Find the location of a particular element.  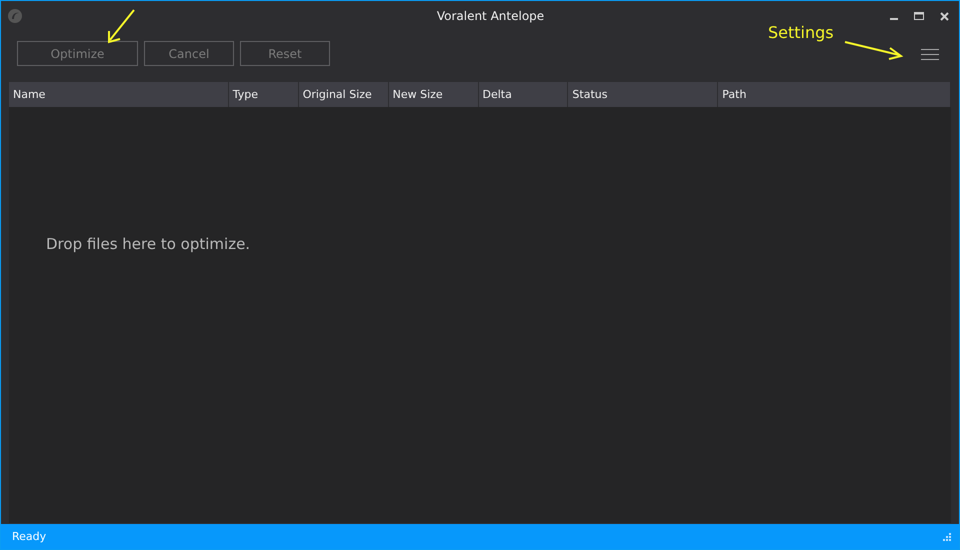

annotation-label: Settings is located at coordinates (801, 32).